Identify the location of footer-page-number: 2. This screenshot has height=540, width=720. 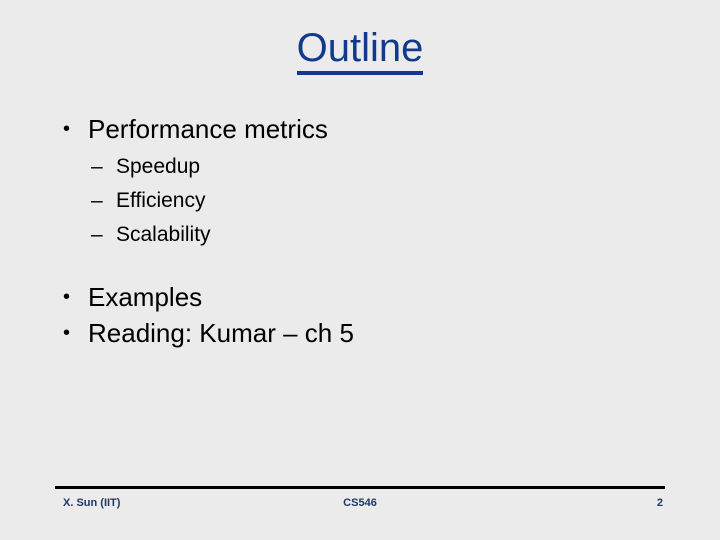
(659, 503).